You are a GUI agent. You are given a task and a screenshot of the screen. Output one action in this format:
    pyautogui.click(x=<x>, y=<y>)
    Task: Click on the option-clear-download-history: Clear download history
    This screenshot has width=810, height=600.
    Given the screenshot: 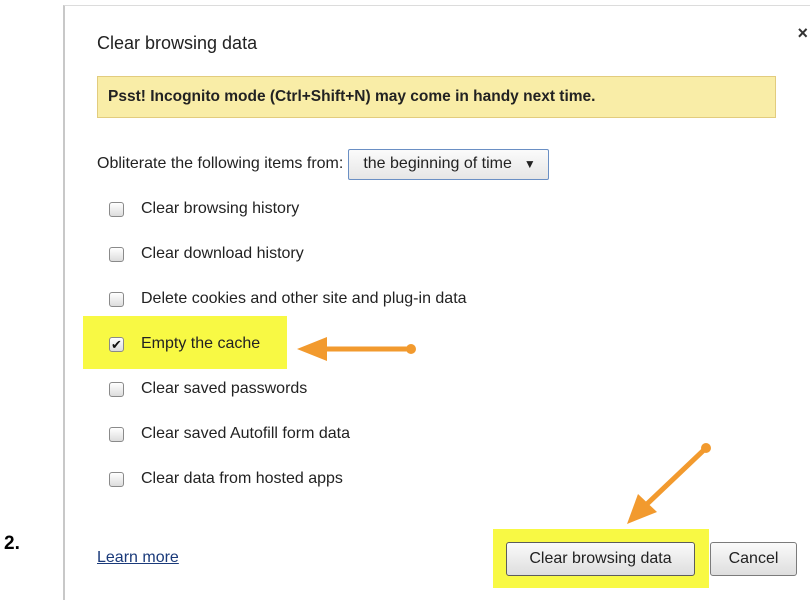 What is the action you would take?
    pyautogui.click(x=206, y=254)
    